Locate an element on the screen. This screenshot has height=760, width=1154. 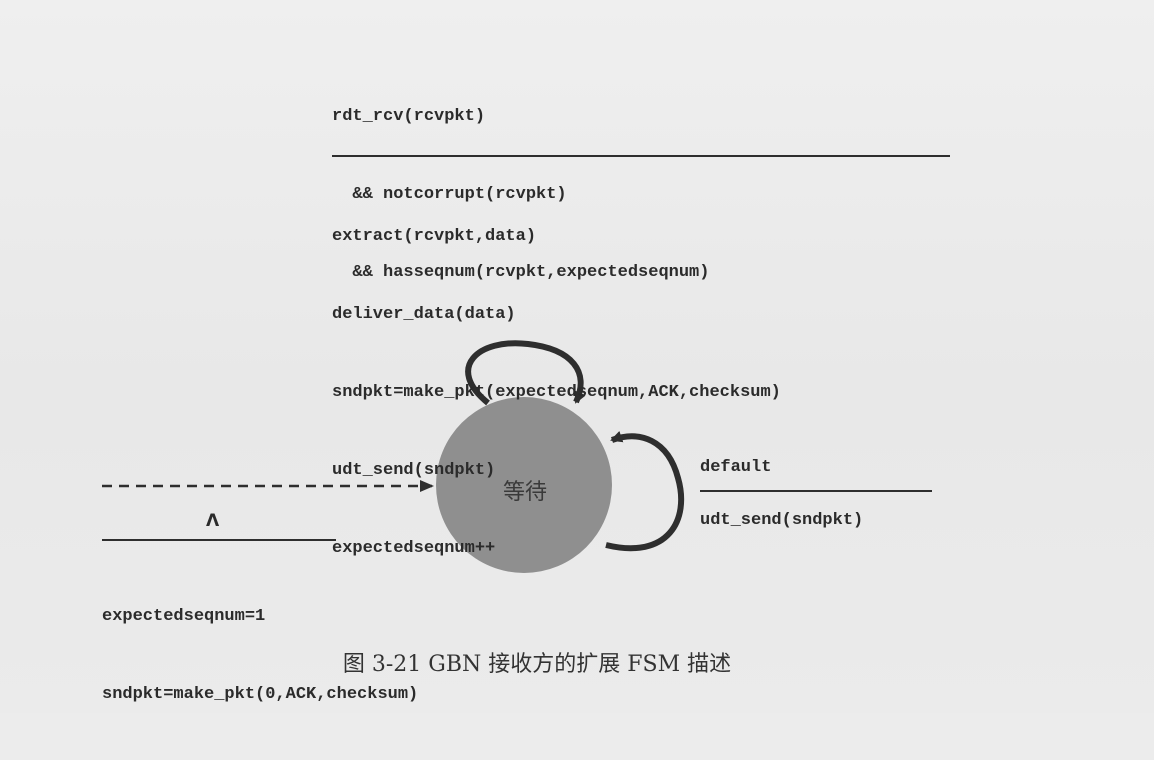
default-event-label: default is located at coordinates (736, 467).